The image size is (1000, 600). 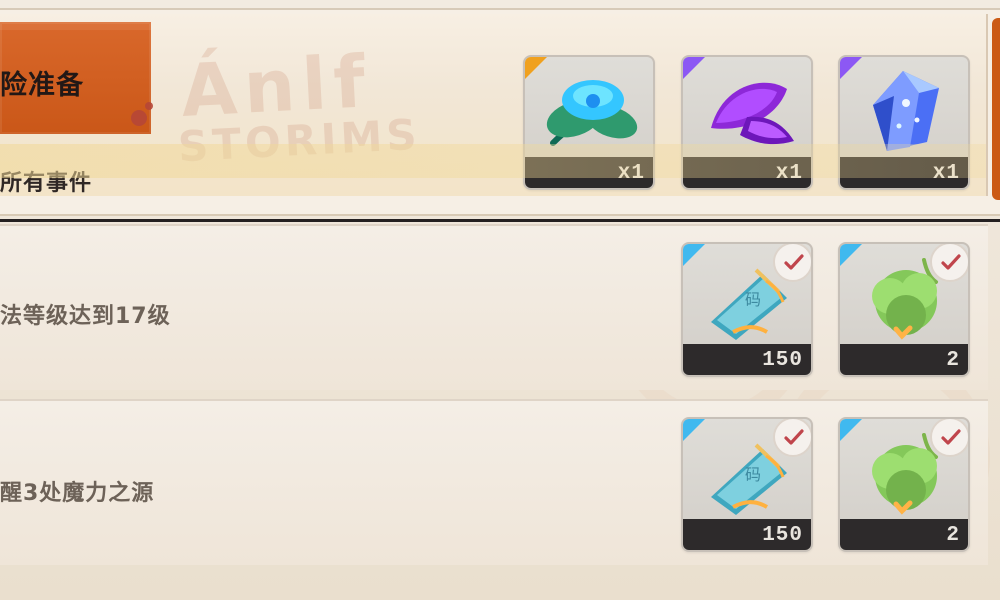 What do you see at coordinates (906, 111) in the screenshot?
I see `blue-crystal-icon` at bounding box center [906, 111].